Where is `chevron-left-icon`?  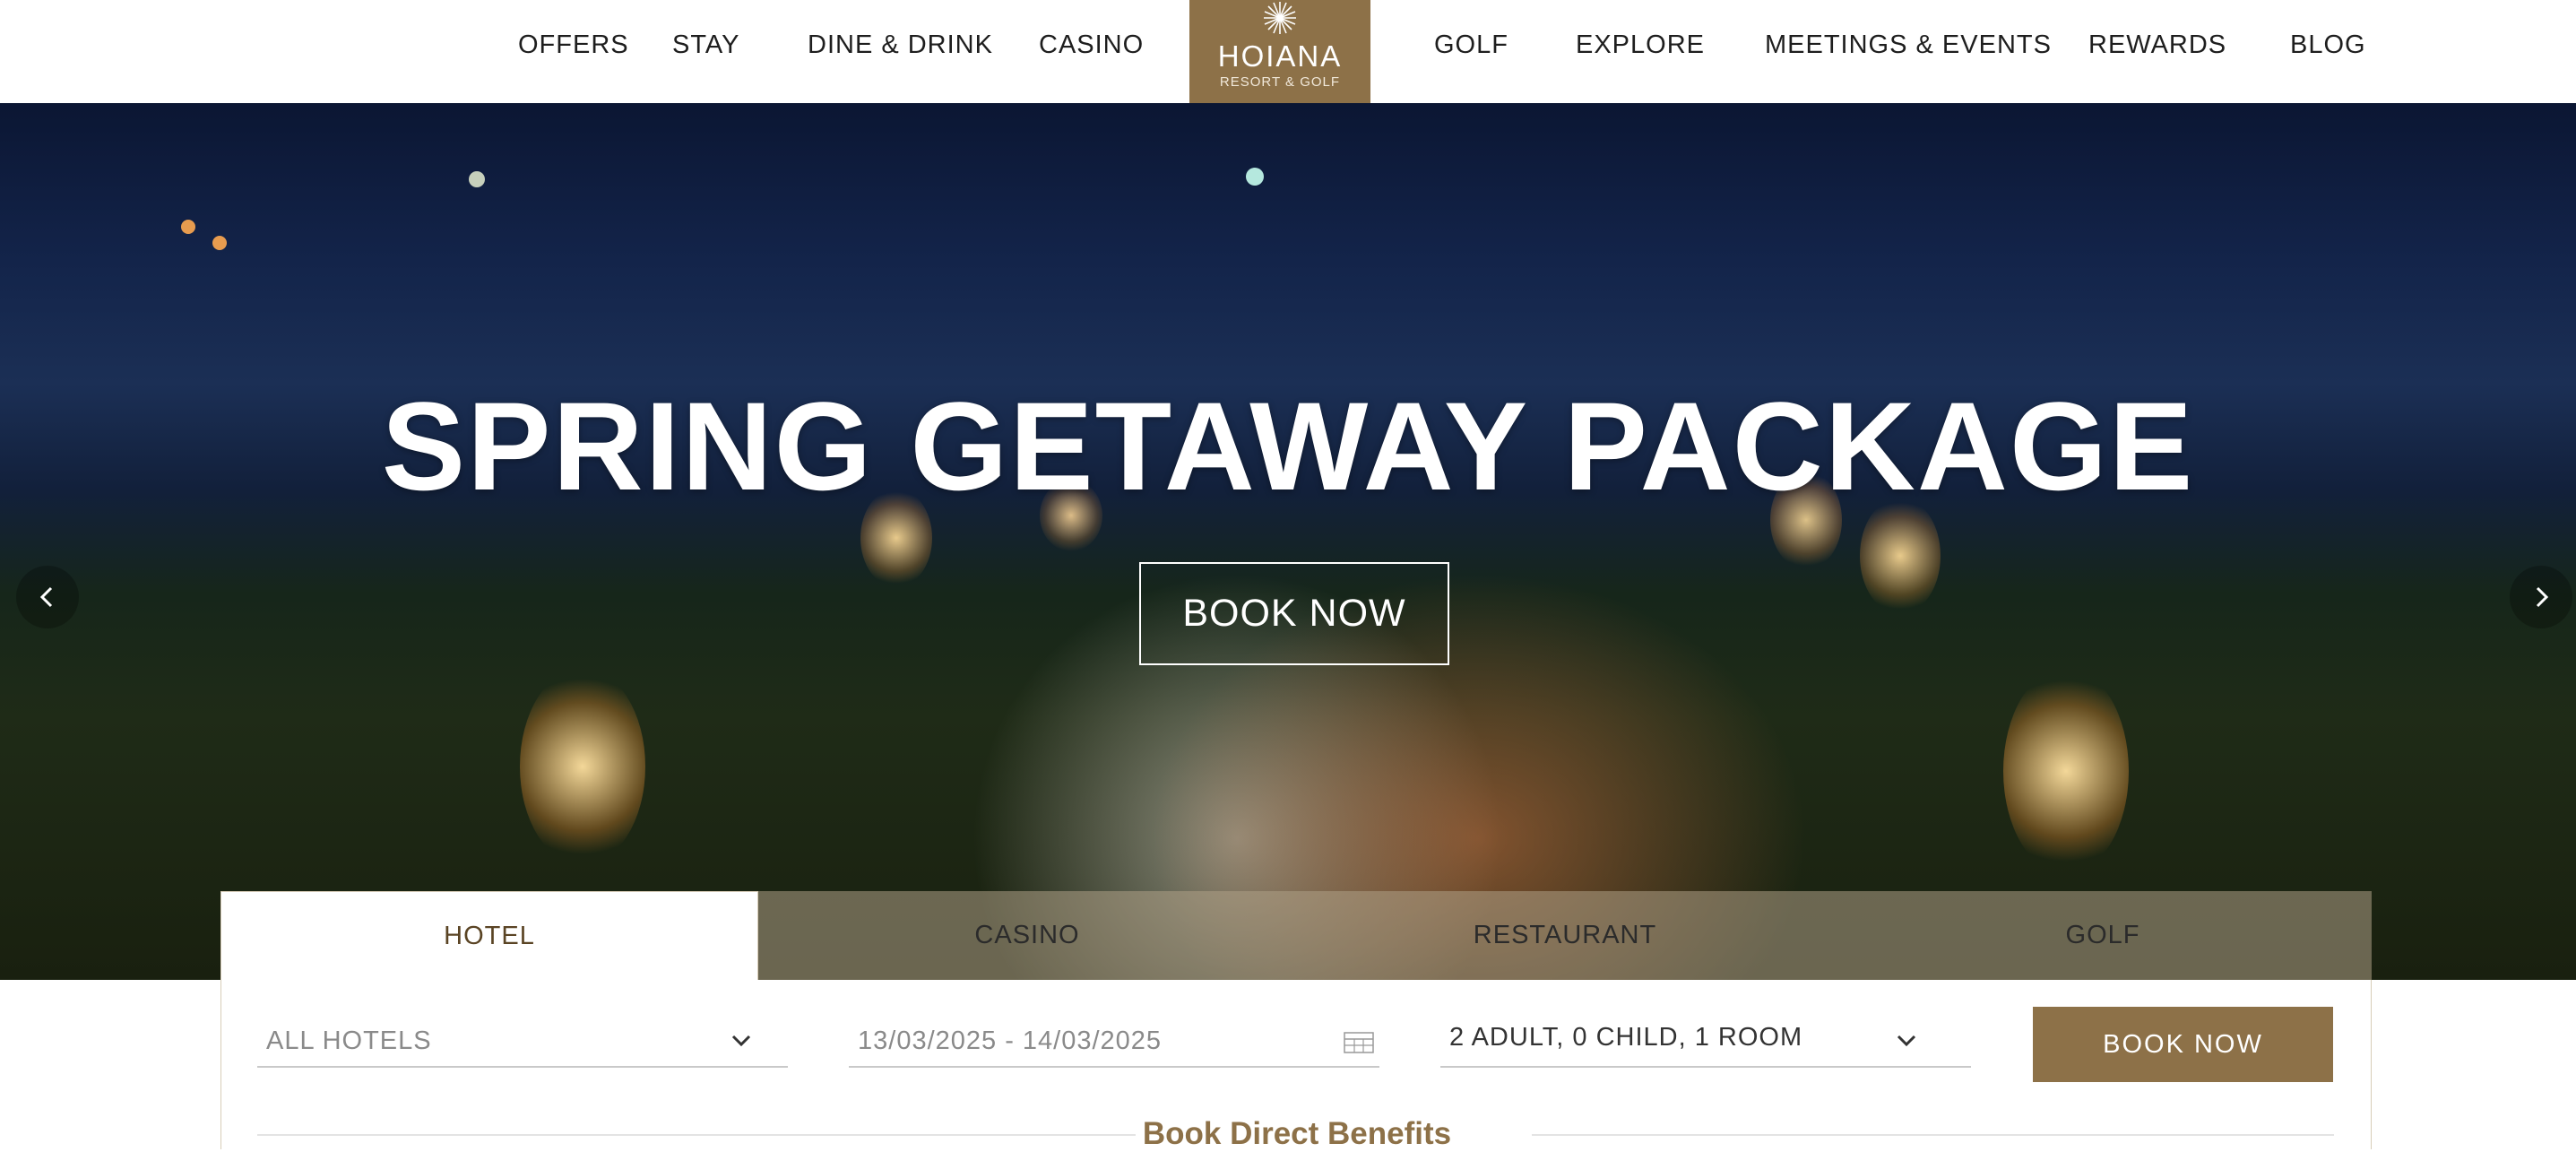
chevron-left-icon is located at coordinates (46, 597).